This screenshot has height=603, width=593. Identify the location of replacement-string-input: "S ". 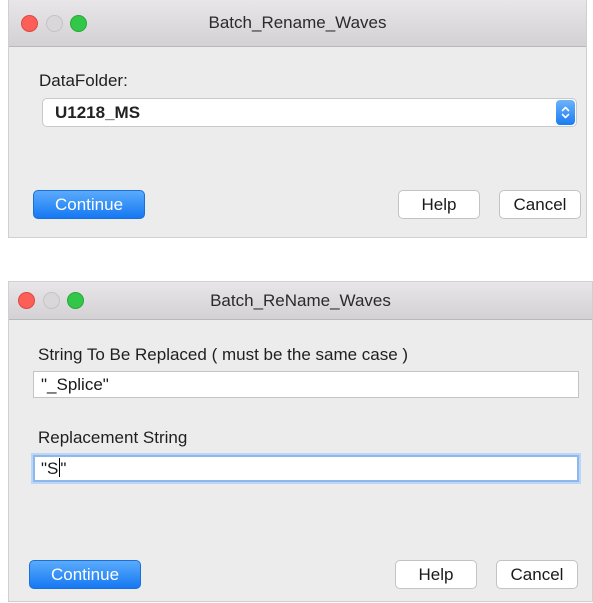
(306, 468).